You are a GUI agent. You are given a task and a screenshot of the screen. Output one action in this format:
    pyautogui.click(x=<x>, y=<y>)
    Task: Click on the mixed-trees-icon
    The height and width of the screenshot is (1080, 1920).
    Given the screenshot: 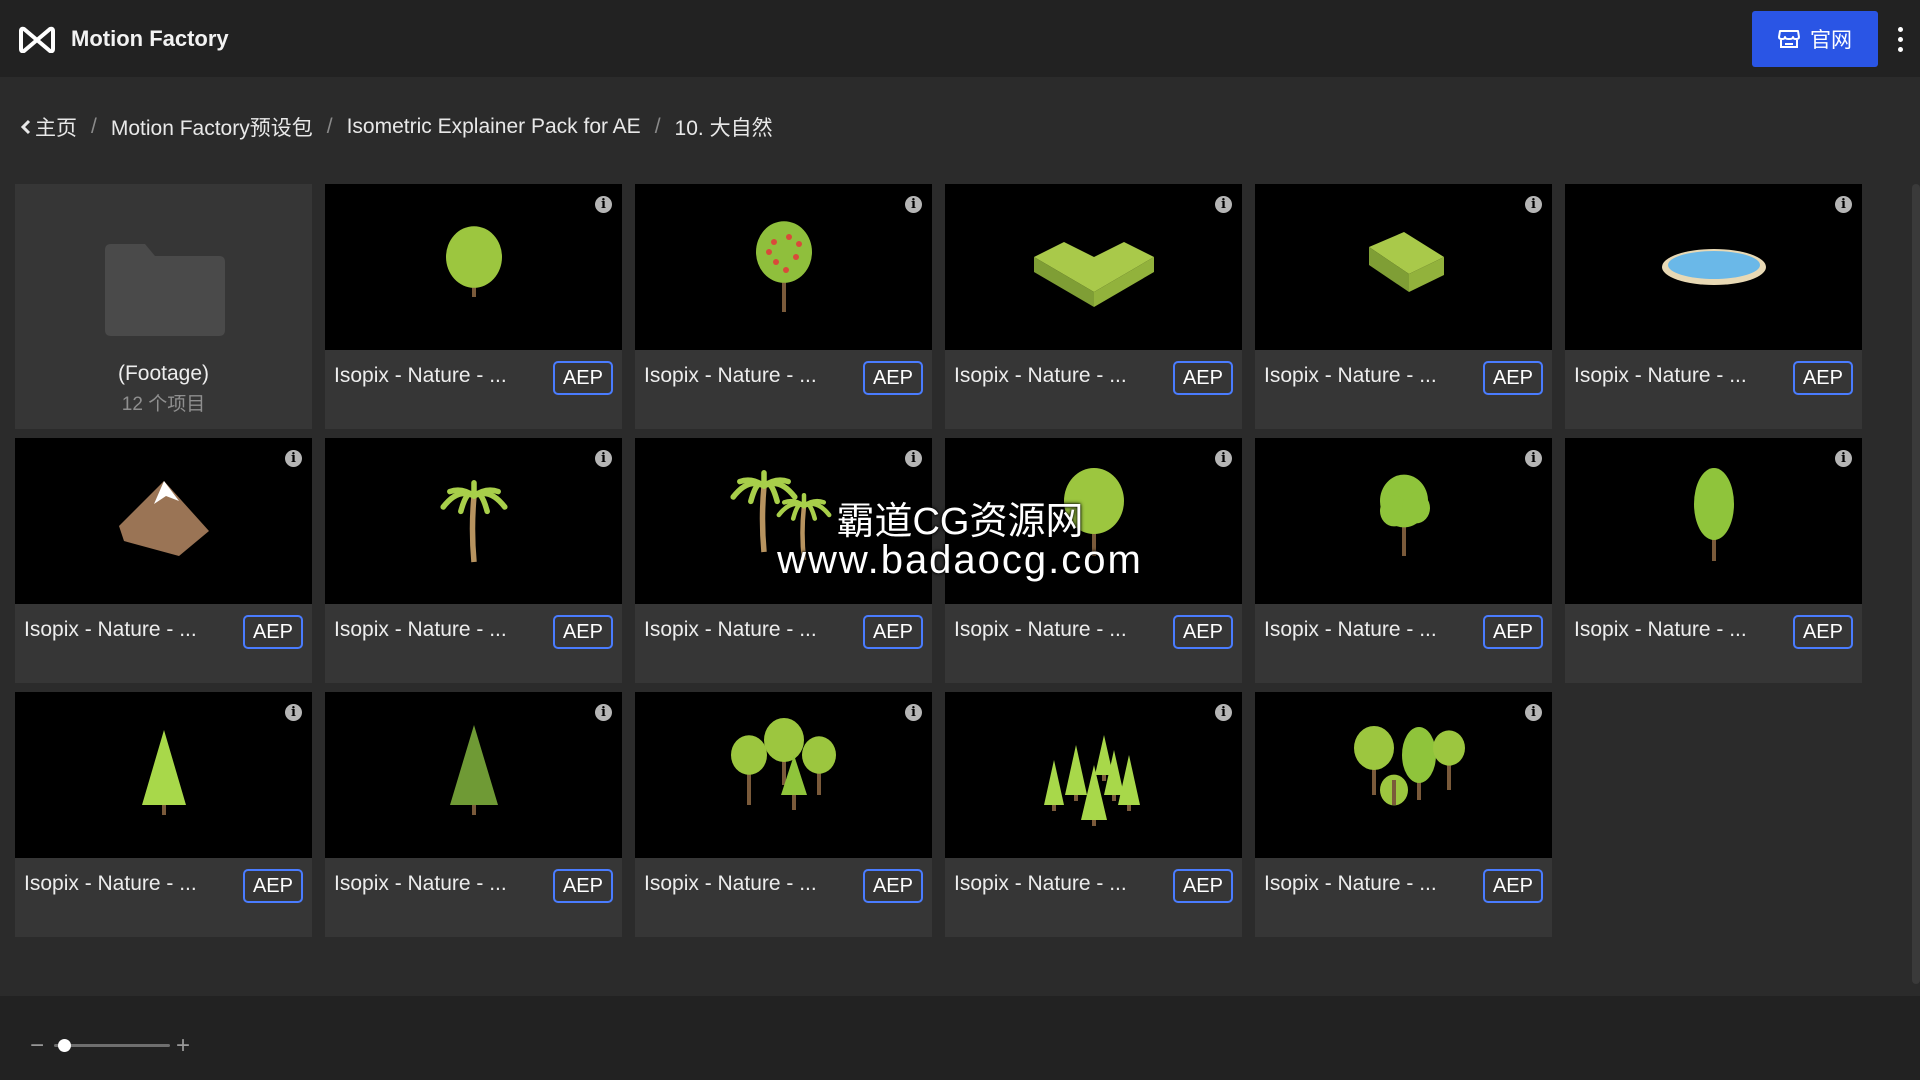 What is the action you would take?
    pyautogui.click(x=1409, y=766)
    